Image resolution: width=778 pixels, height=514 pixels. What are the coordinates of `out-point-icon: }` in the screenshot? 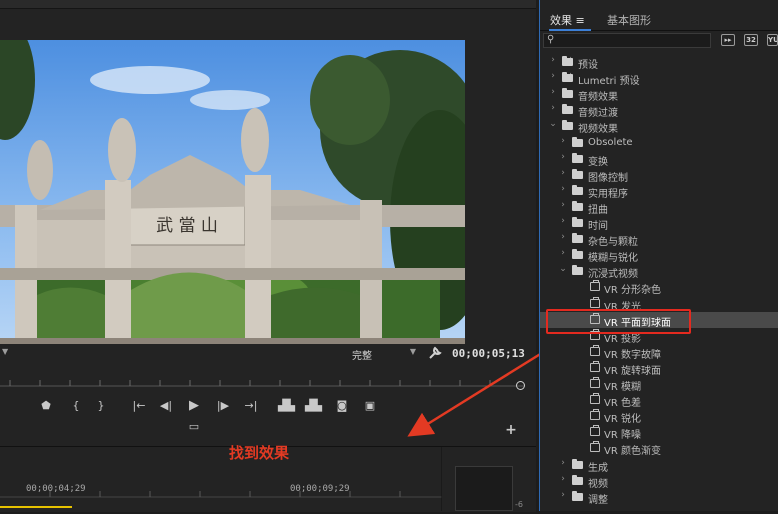 It's located at (101, 406).